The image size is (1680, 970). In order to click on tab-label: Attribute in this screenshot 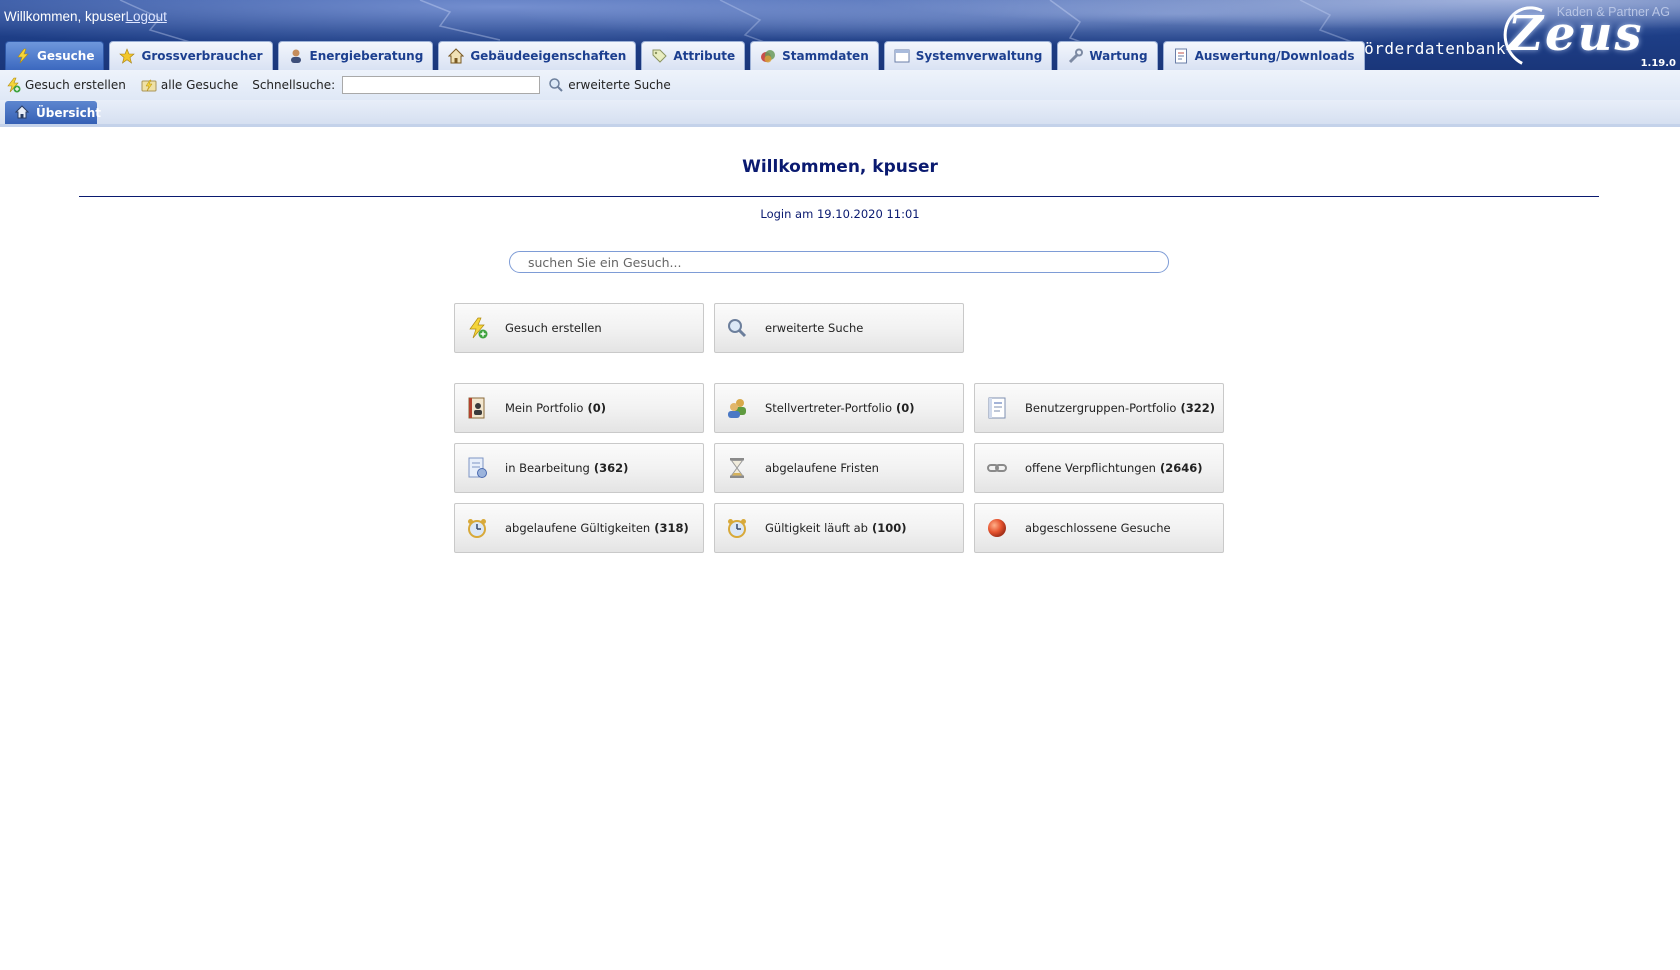, I will do `click(704, 56)`.